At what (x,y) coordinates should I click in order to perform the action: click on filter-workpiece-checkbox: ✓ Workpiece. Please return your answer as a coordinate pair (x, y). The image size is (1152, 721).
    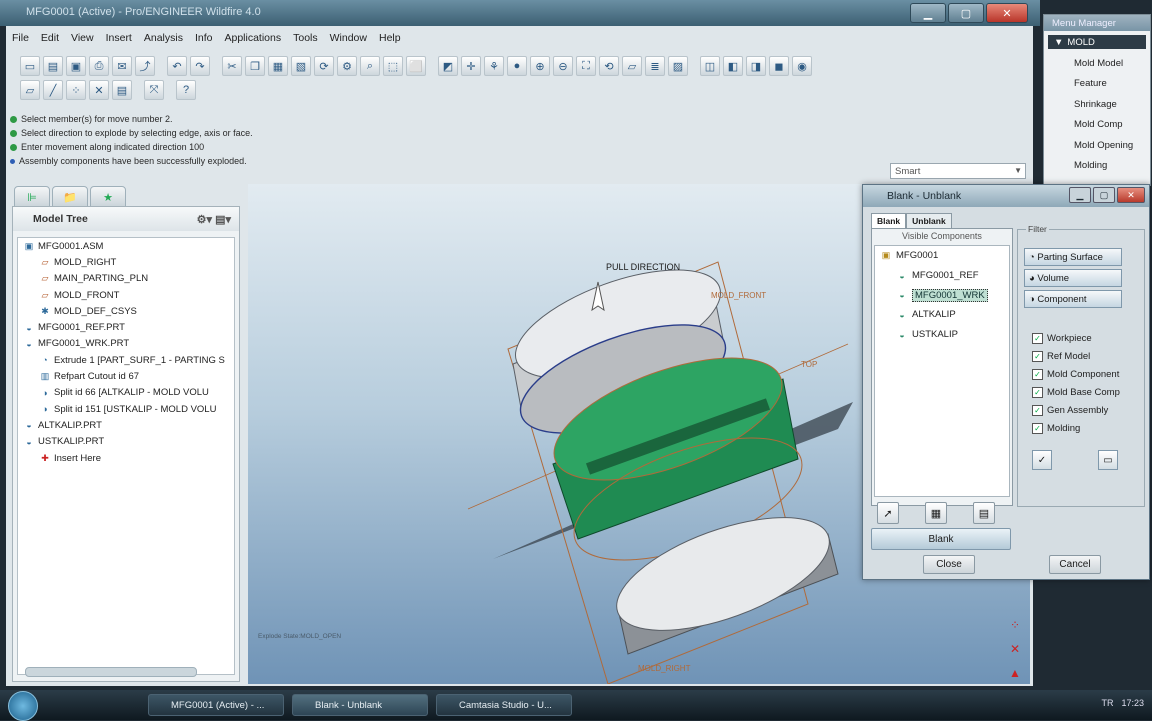
    Looking at the image, I should click on (1062, 338).